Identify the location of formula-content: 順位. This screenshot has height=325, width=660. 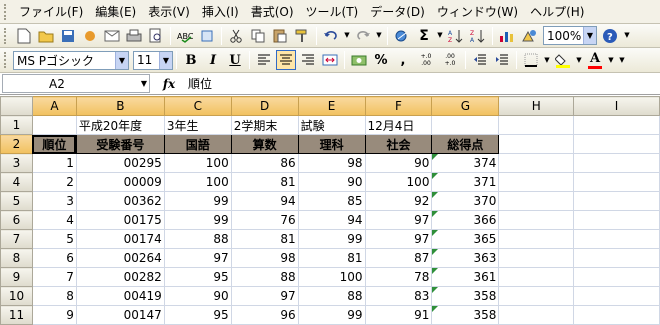
(197, 83).